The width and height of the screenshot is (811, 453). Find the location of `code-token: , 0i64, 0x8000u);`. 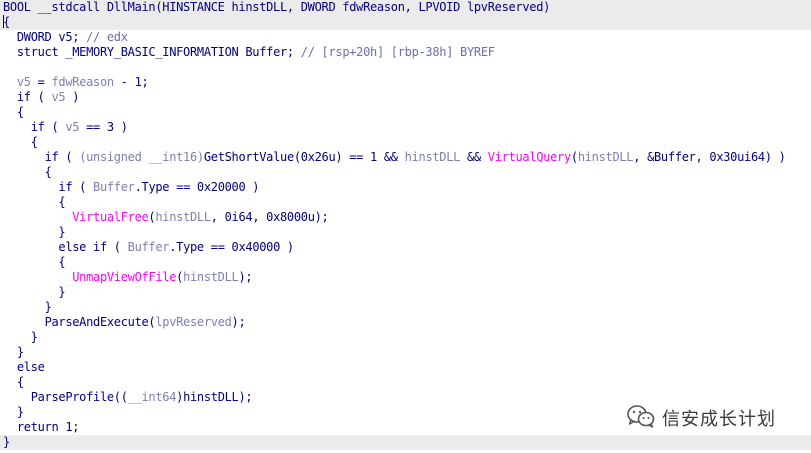

code-token: , 0i64, 0x8000u); is located at coordinates (270, 217).